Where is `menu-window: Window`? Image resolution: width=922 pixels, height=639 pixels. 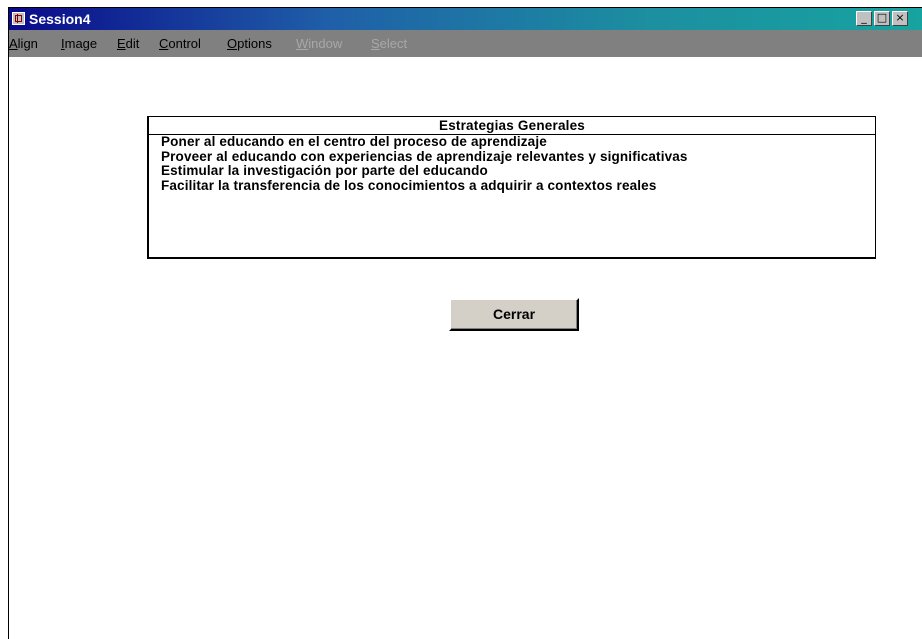 menu-window: Window is located at coordinates (319, 44).